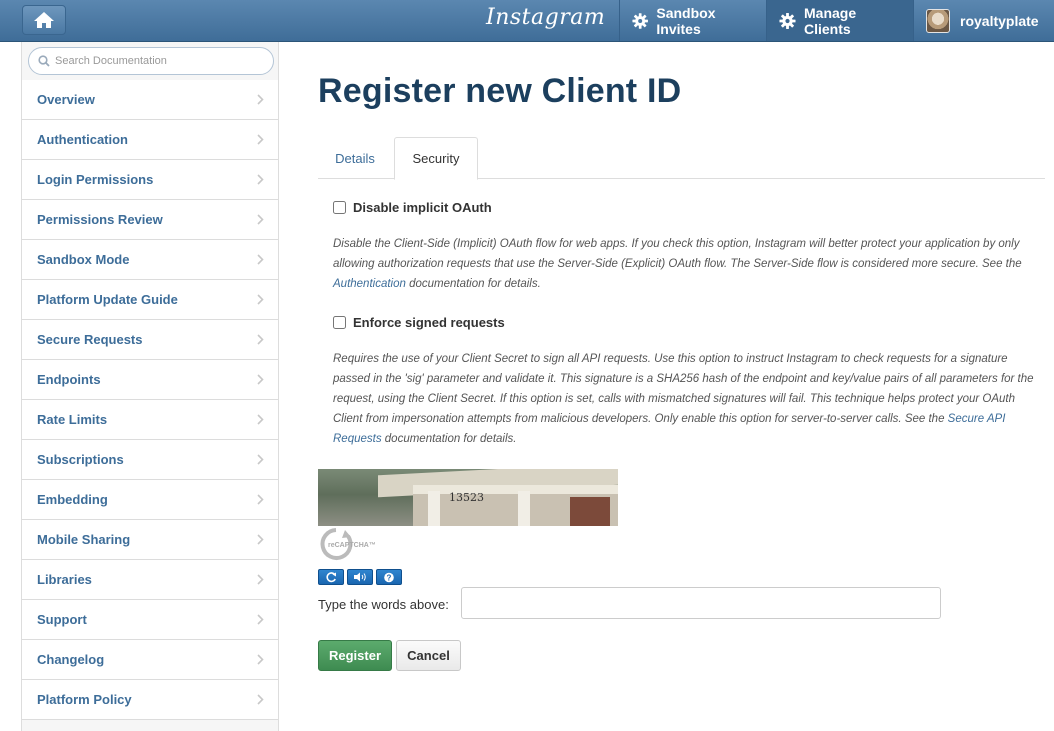 The image size is (1054, 731). What do you see at coordinates (339, 207) in the screenshot?
I see `disable-implicit-oauth-checkbox` at bounding box center [339, 207].